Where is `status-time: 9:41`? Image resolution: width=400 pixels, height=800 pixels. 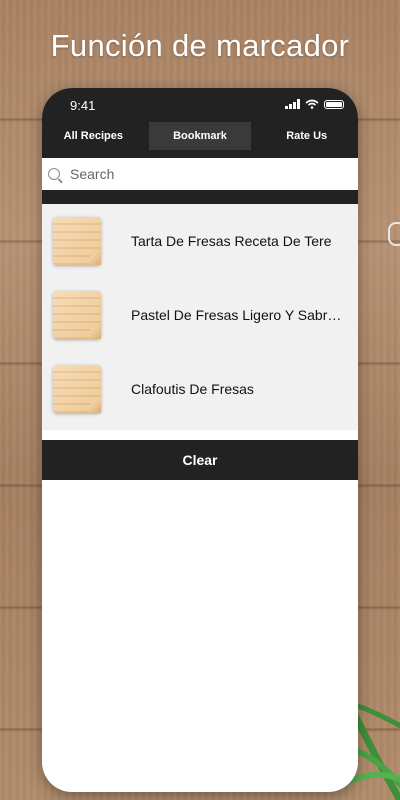 status-time: 9:41 is located at coordinates (83, 105).